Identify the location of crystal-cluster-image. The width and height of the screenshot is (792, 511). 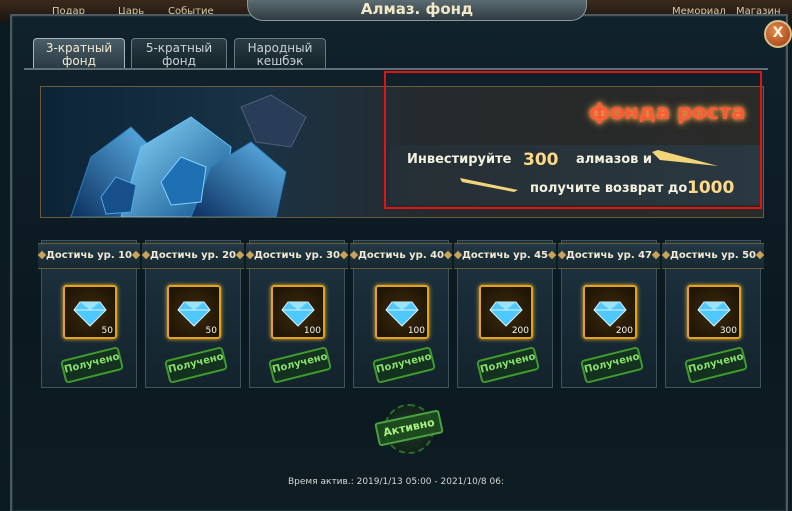
(188, 155).